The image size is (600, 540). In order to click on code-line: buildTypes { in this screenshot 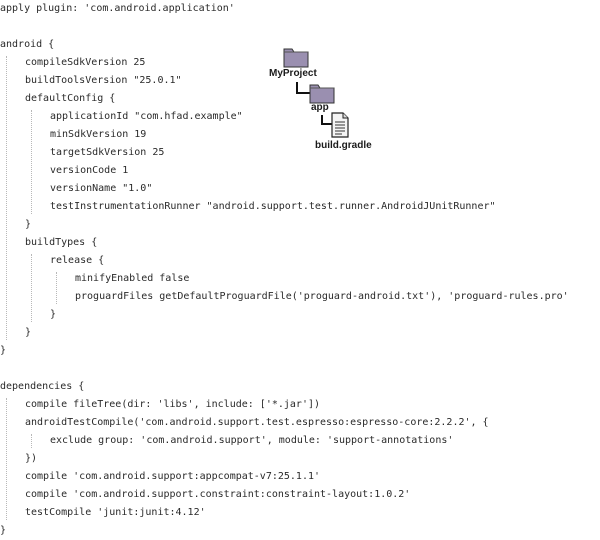, I will do `click(61, 242)`.